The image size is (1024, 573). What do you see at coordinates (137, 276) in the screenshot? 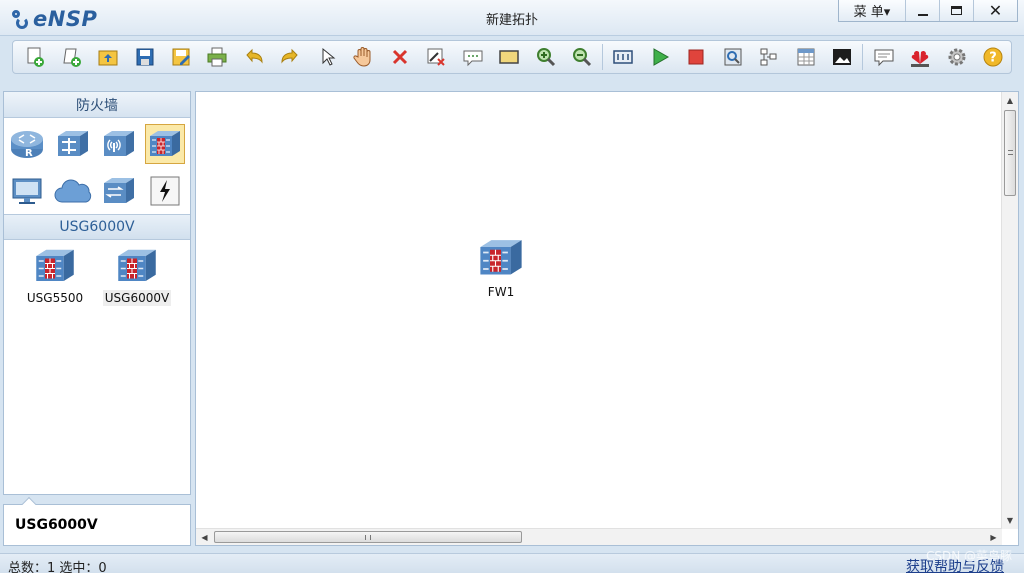
I see `device-usg6000v: USG6000V` at bounding box center [137, 276].